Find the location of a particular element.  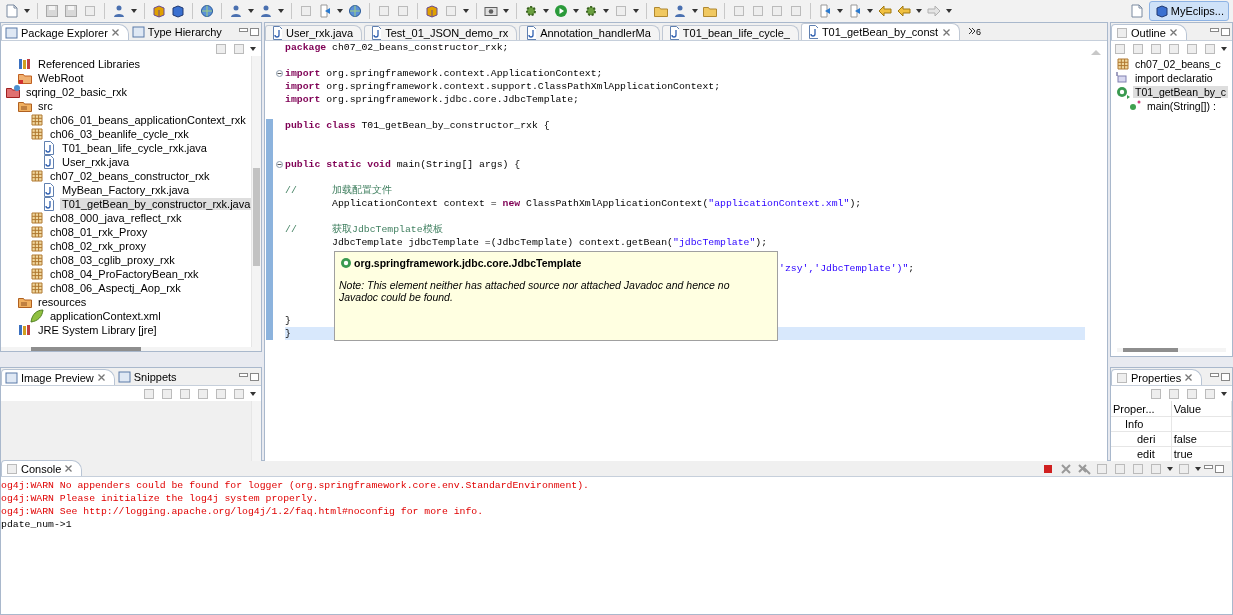

tree-item: Referenced Libraries is located at coordinates (126, 64).